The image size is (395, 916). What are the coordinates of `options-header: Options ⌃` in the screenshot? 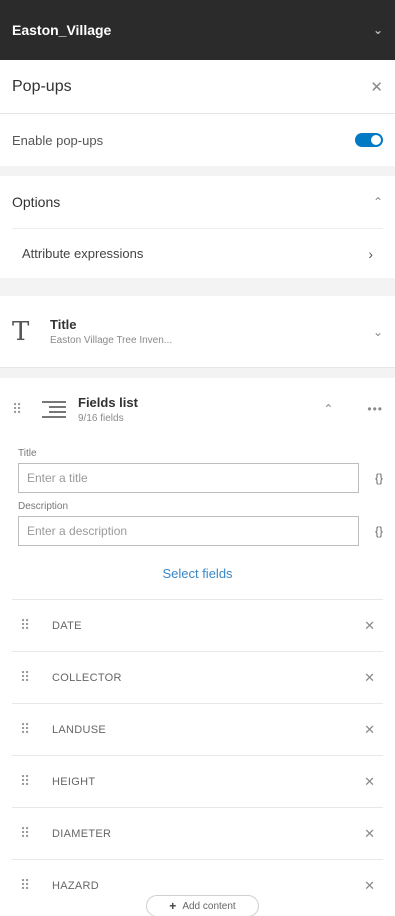 It's located at (197, 202).